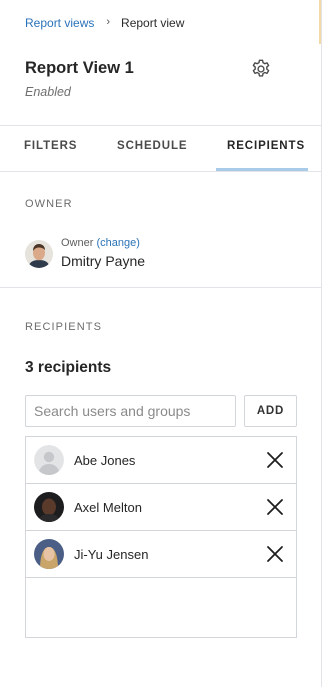 The width and height of the screenshot is (324, 687). Describe the element at coordinates (59, 23) in the screenshot. I see `breadcrumb-report-views-link: Report views` at that location.